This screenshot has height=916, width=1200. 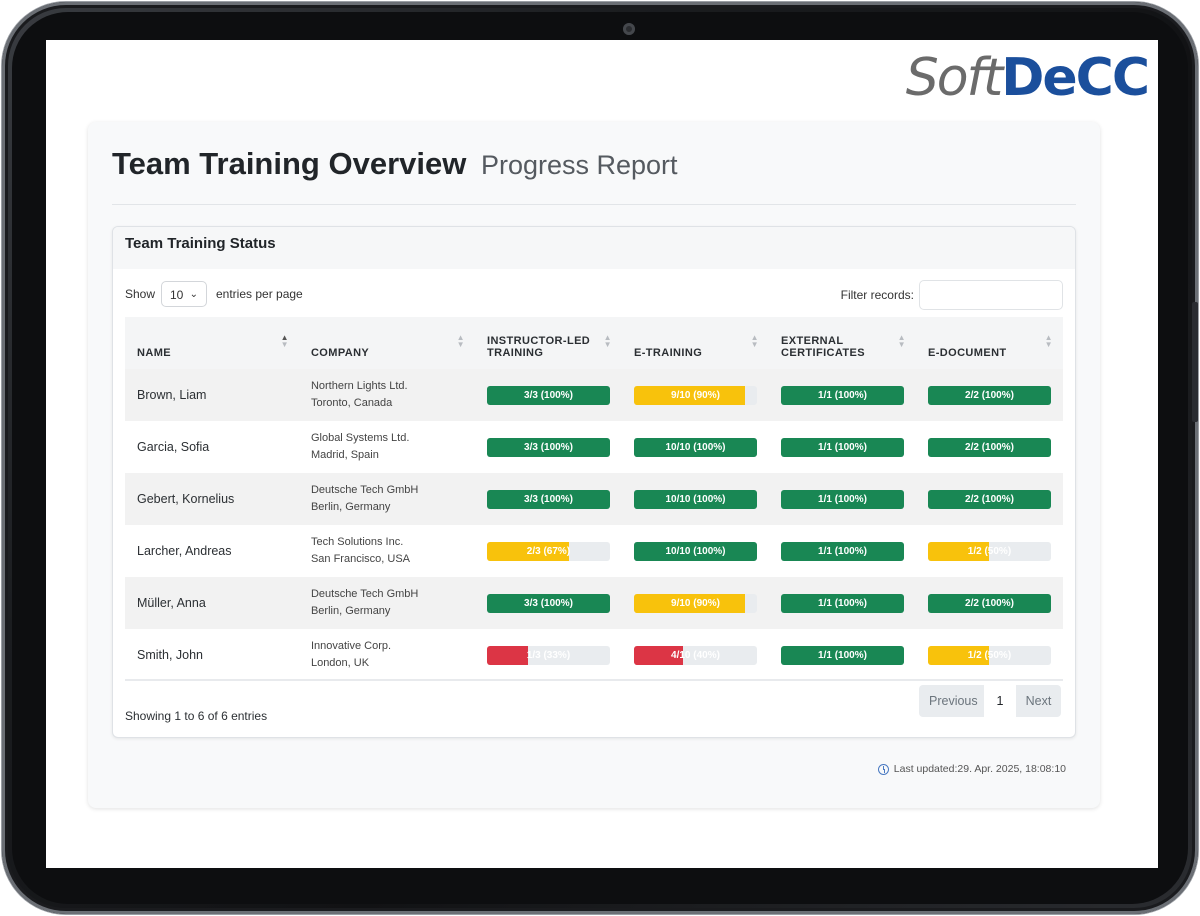 I want to click on progress-cell: 4/10 (40%), so click(x=695, y=655).